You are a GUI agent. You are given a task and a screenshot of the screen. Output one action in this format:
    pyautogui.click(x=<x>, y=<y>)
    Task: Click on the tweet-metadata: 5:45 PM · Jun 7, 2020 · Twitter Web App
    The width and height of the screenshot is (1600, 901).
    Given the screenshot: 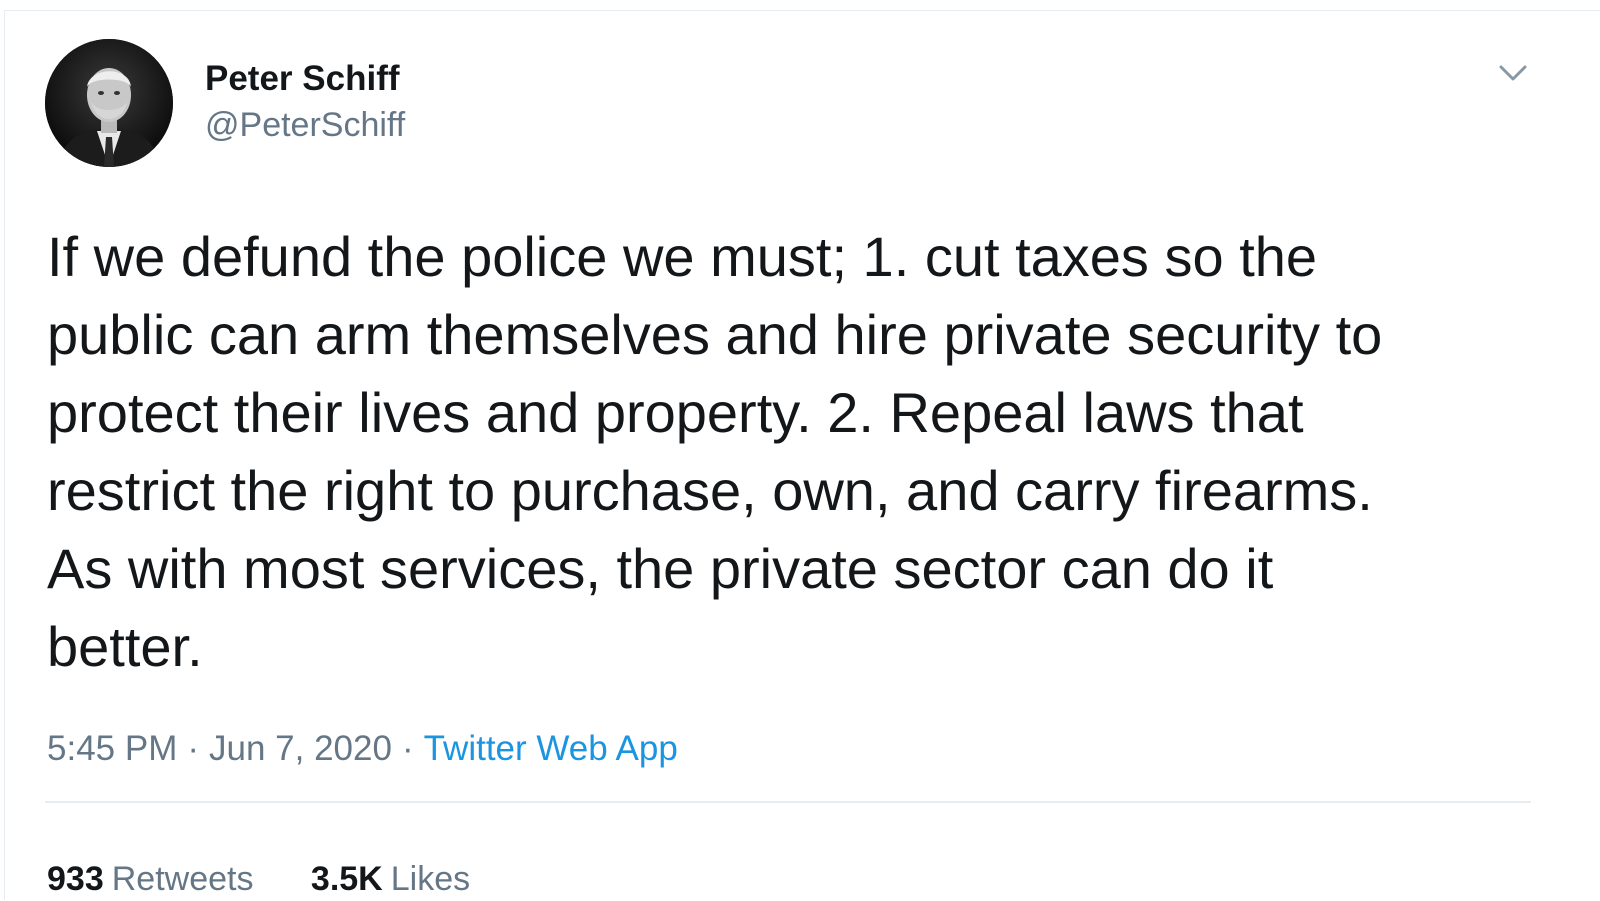 What is the action you would take?
    pyautogui.click(x=362, y=749)
    